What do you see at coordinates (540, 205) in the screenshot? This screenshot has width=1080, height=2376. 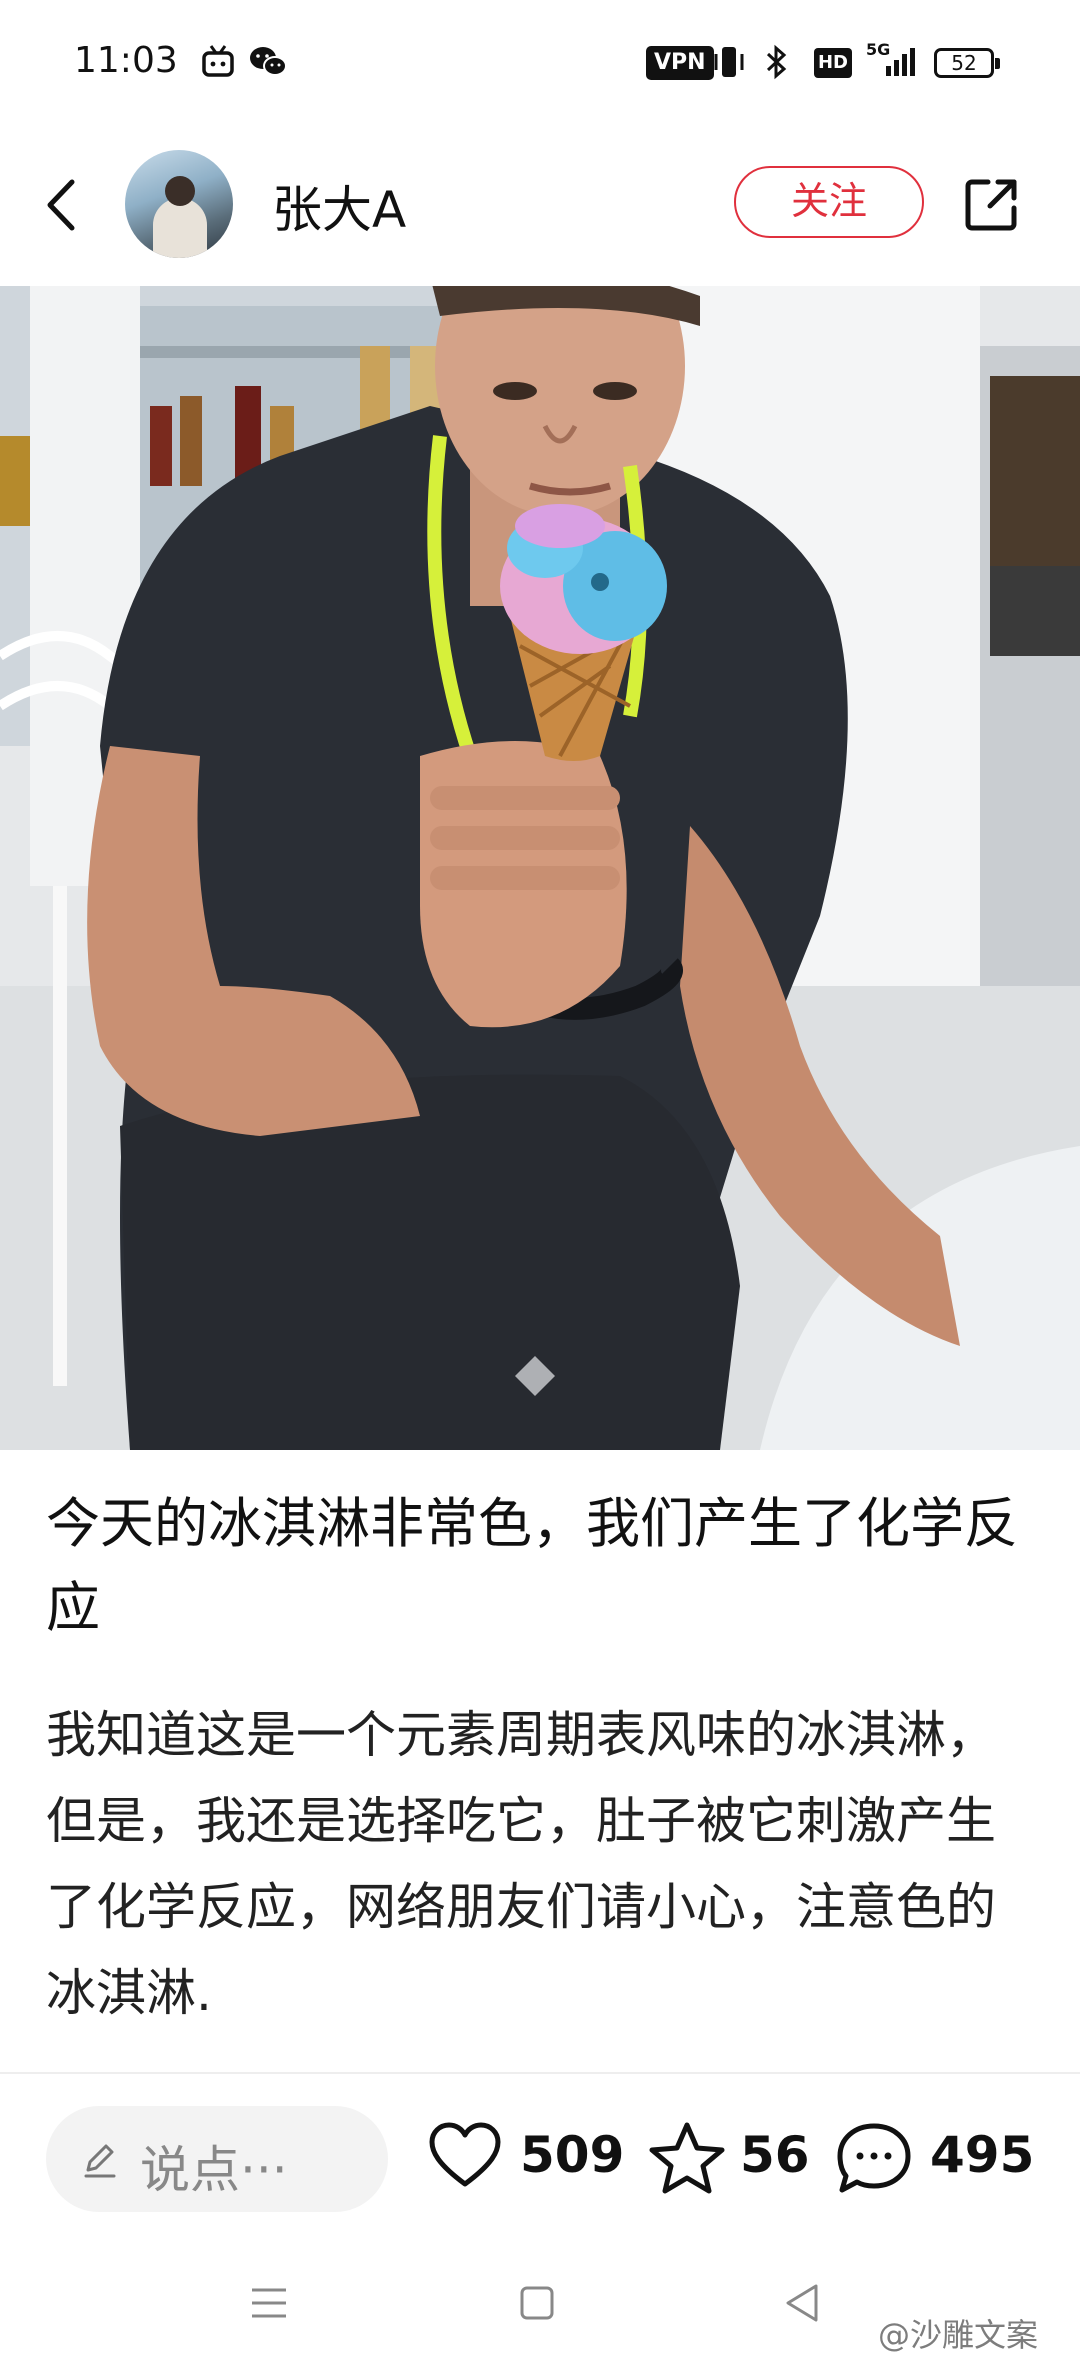 I see `post-header: 张大A 关注` at bounding box center [540, 205].